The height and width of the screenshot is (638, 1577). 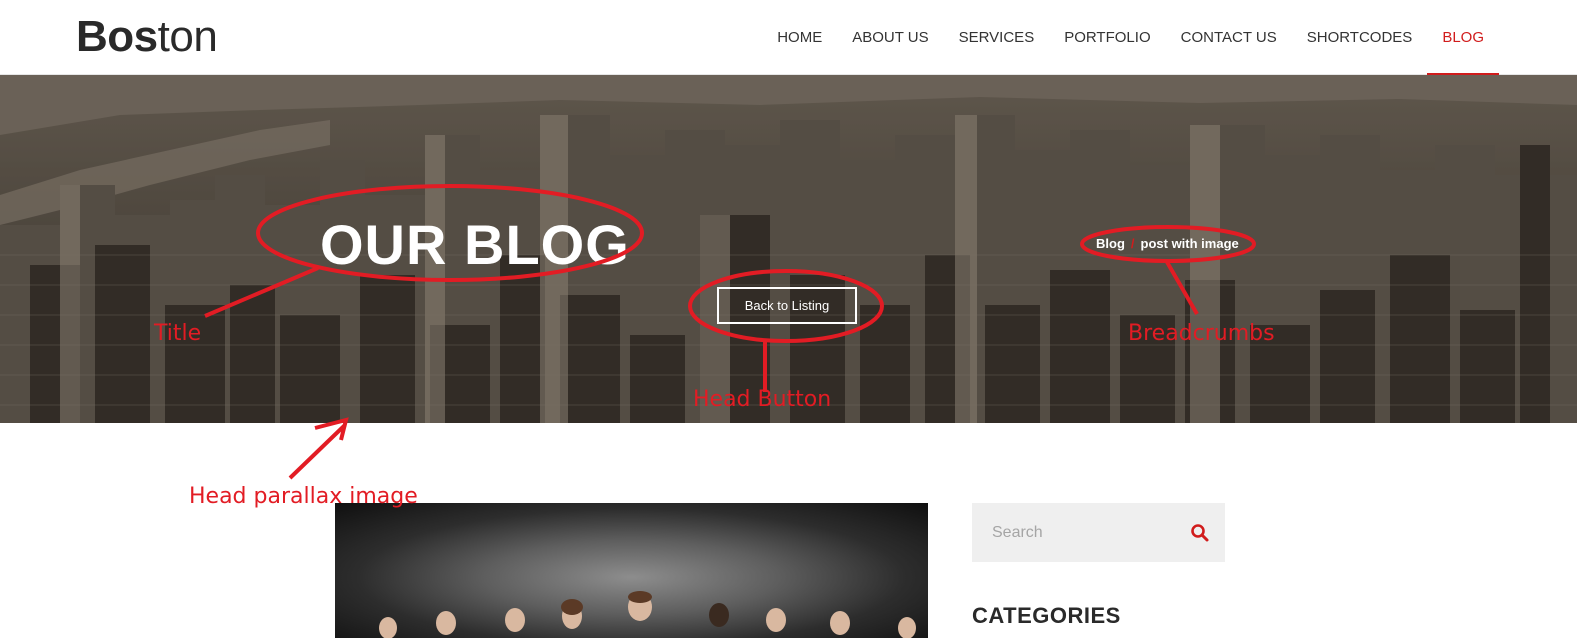 I want to click on nav-item-shortcodes: SHORTCODES, so click(x=1360, y=37).